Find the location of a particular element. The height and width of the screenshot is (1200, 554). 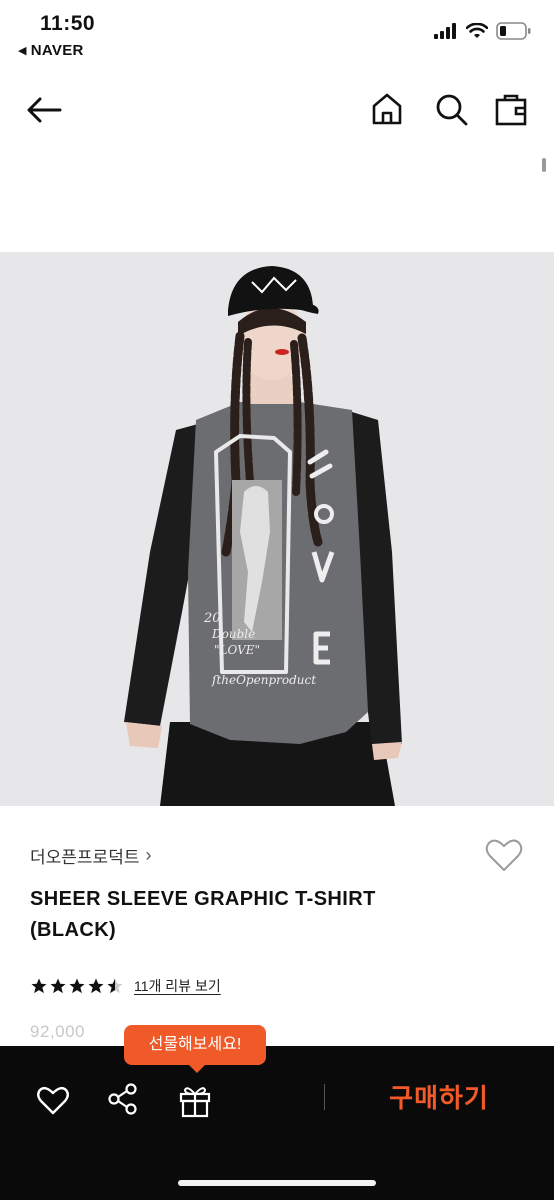

battery-icon is located at coordinates (513, 31).